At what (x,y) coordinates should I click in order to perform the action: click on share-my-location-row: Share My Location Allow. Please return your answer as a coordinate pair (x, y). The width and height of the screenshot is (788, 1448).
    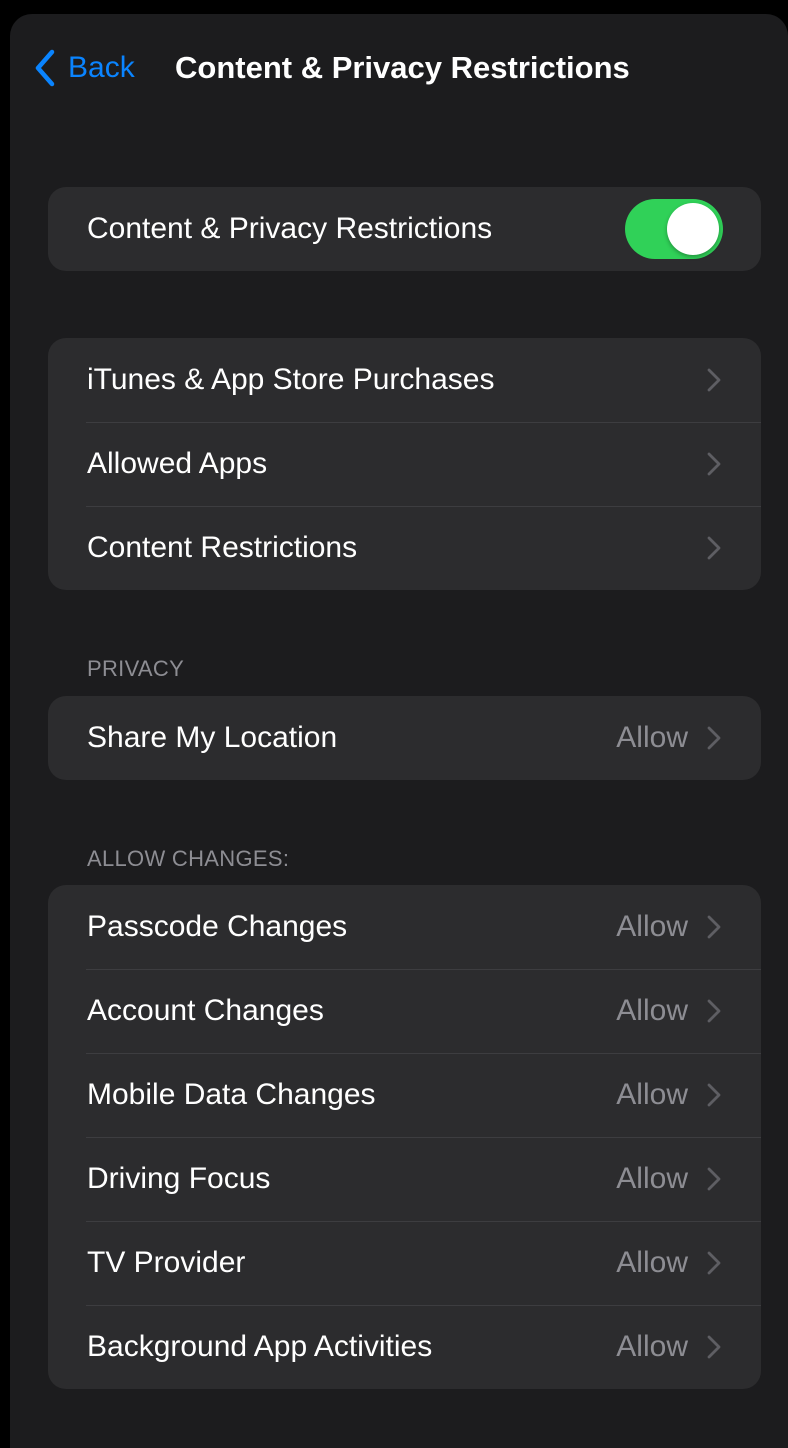
    Looking at the image, I should click on (404, 738).